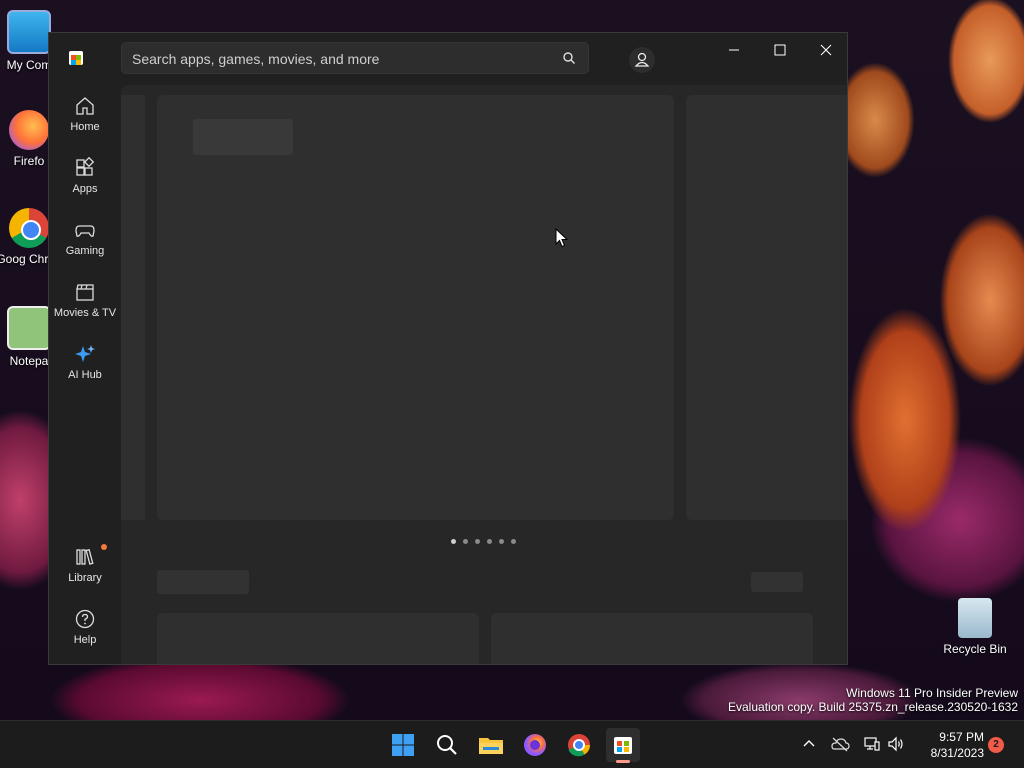 This screenshot has height=768, width=1024. Describe the element at coordinates (85, 180) in the screenshot. I see `nav-item-apps: Apps` at that location.